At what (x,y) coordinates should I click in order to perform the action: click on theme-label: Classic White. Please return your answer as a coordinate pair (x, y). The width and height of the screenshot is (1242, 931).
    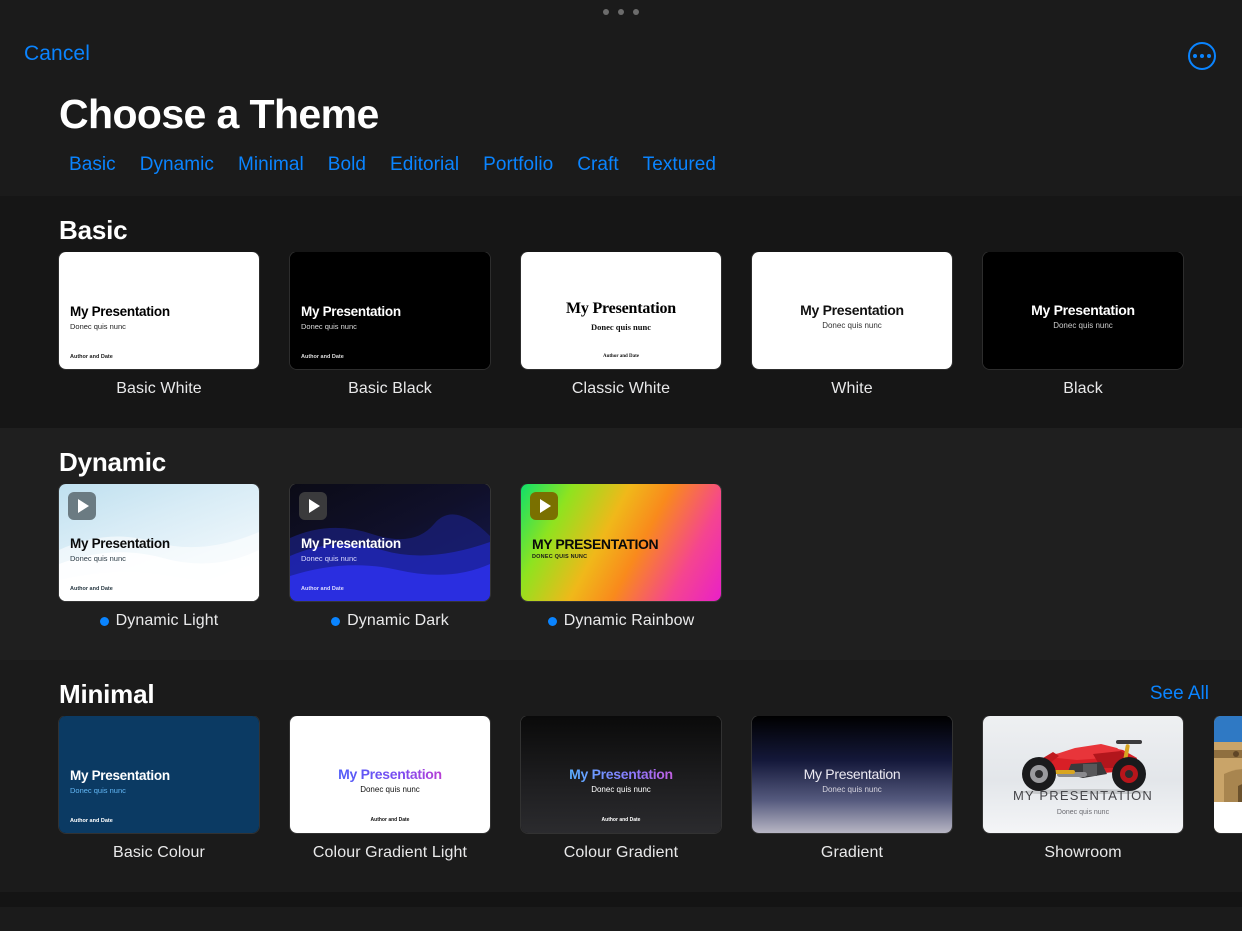
    Looking at the image, I should click on (621, 389).